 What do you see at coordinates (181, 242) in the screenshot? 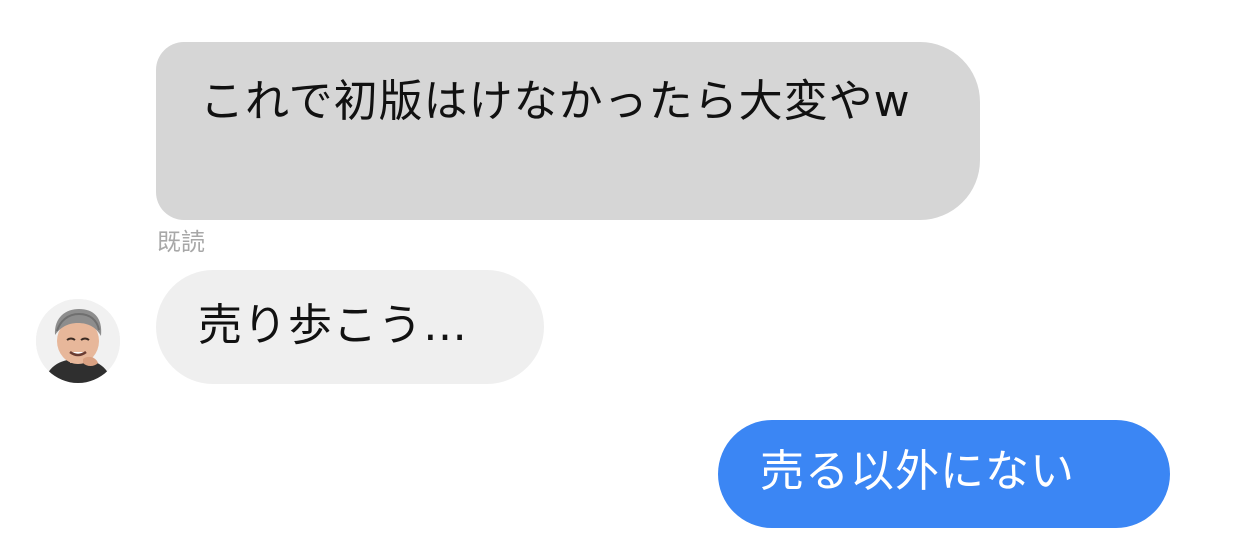
I see `read-receipt: 既読` at bounding box center [181, 242].